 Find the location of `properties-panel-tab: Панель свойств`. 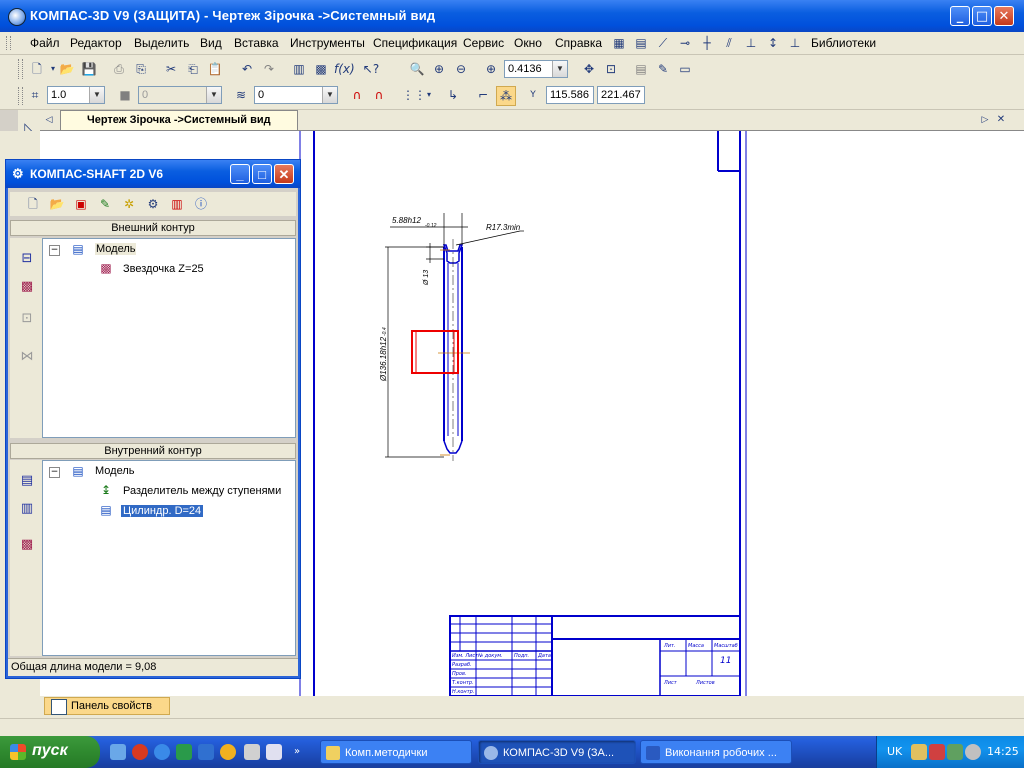

properties-panel-tab: Панель свойств is located at coordinates (107, 706).